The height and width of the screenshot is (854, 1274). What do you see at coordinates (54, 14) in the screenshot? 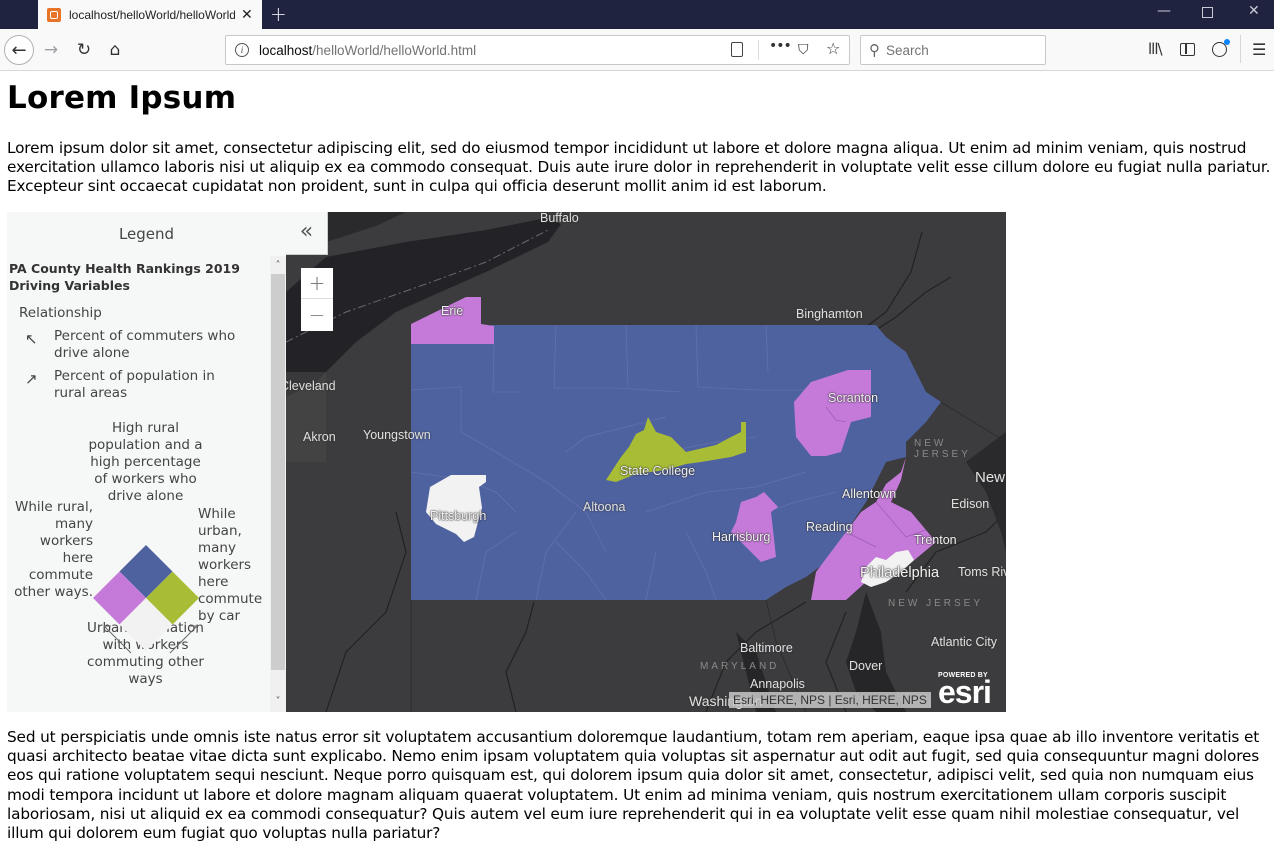
I see `xampp-favicon-icon` at bounding box center [54, 14].